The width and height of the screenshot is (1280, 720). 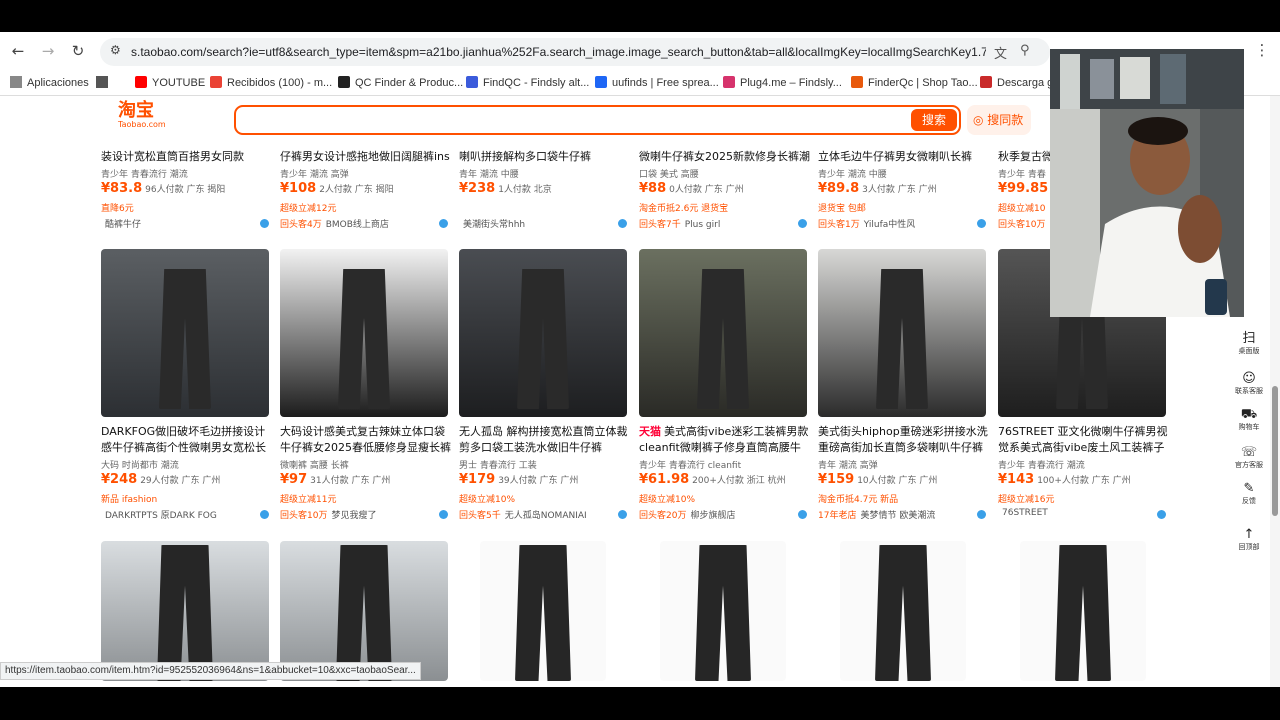 I want to click on product-title: 美式街头hiphop重磅迷彩拼接水洗重磅高街加长直筒多袋喇叭牛仔裤, so click(x=904, y=440).